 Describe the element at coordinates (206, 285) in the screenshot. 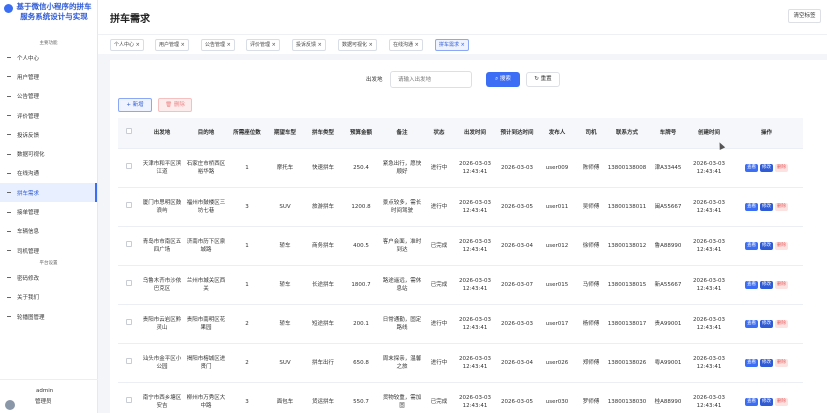

I see `table-cell: 兰州市城关区西关` at that location.